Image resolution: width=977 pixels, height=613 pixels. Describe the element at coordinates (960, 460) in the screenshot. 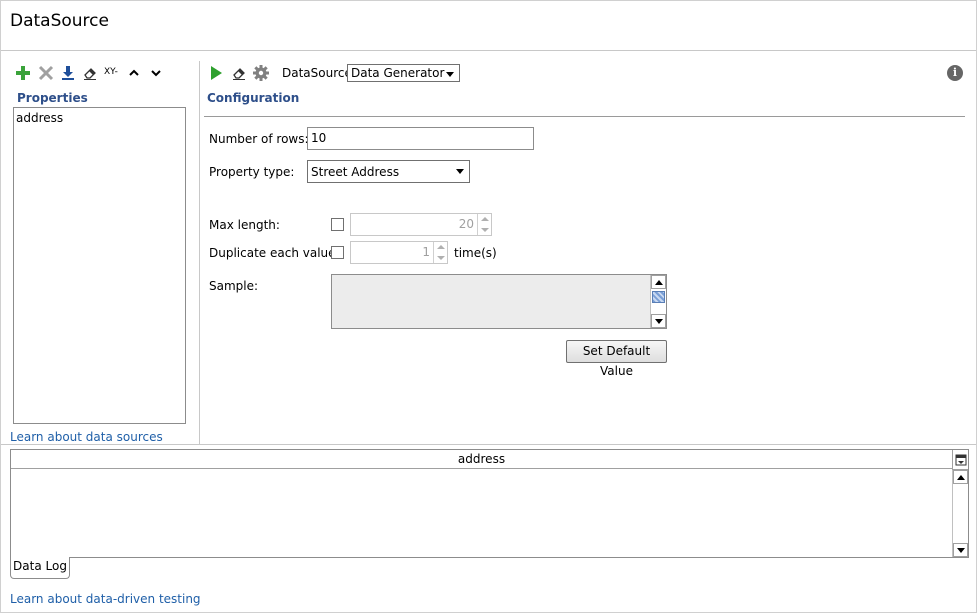

I see `column-chooser-icon` at that location.